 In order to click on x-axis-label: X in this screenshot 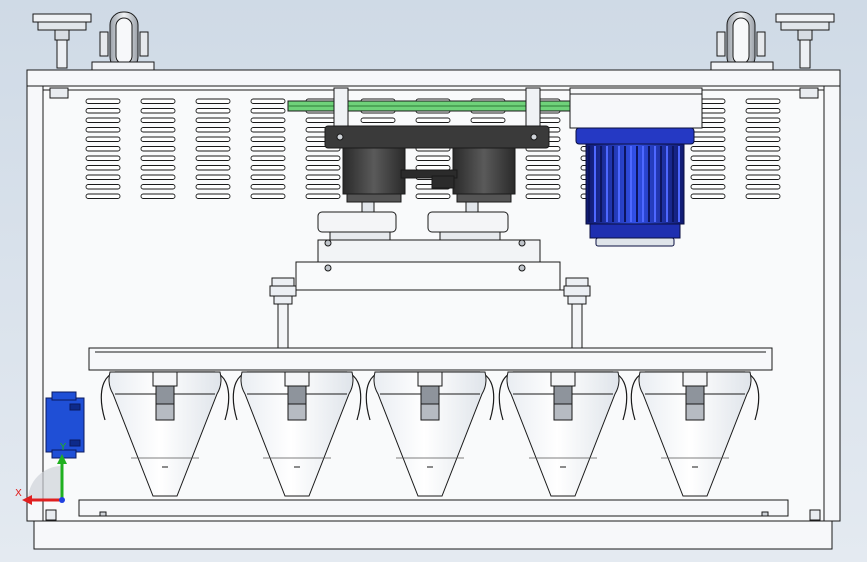, I will do `click(18, 493)`.